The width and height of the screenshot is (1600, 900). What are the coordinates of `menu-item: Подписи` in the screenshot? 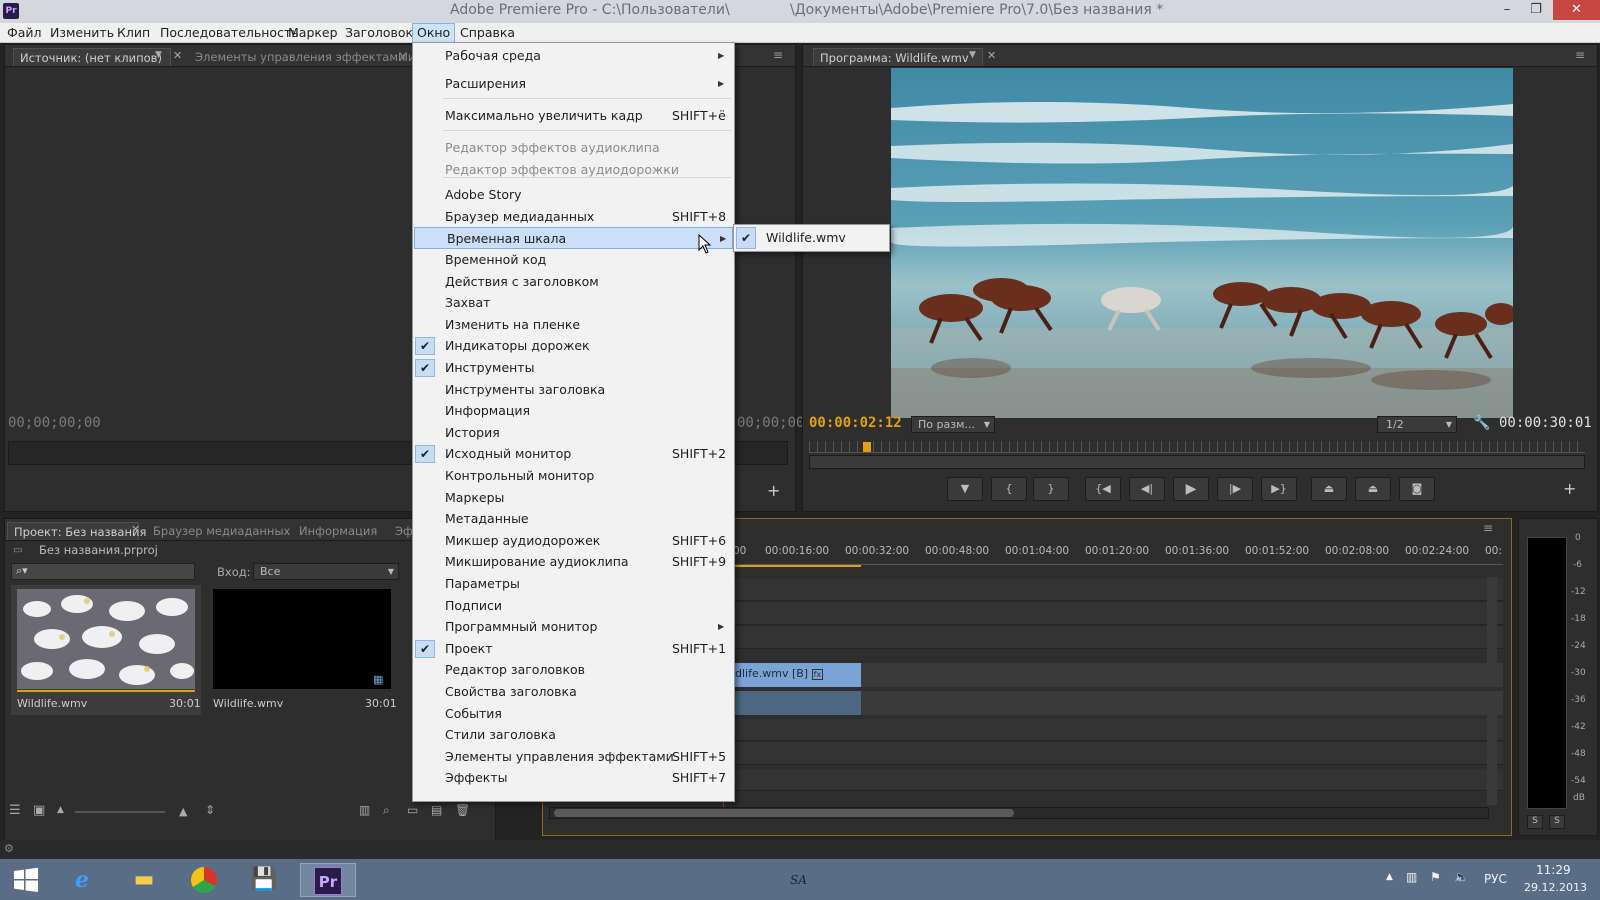 It's located at (573, 606).